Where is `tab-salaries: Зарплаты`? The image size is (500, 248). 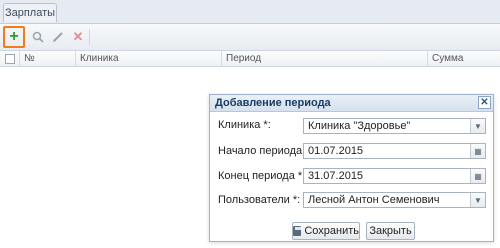 tab-salaries: Зарплаты is located at coordinates (30, 12).